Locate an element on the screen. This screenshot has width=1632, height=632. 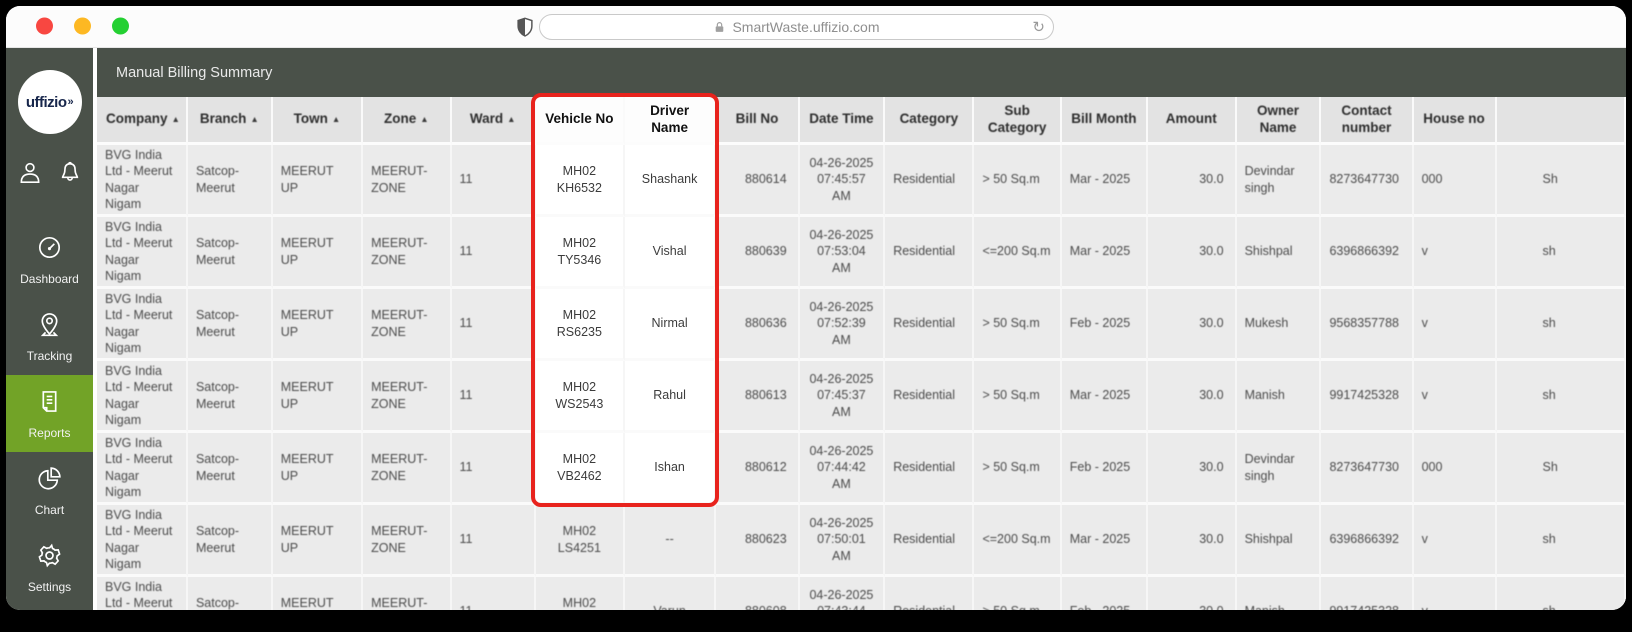
table-cell: Manish is located at coordinates (1279, 593).